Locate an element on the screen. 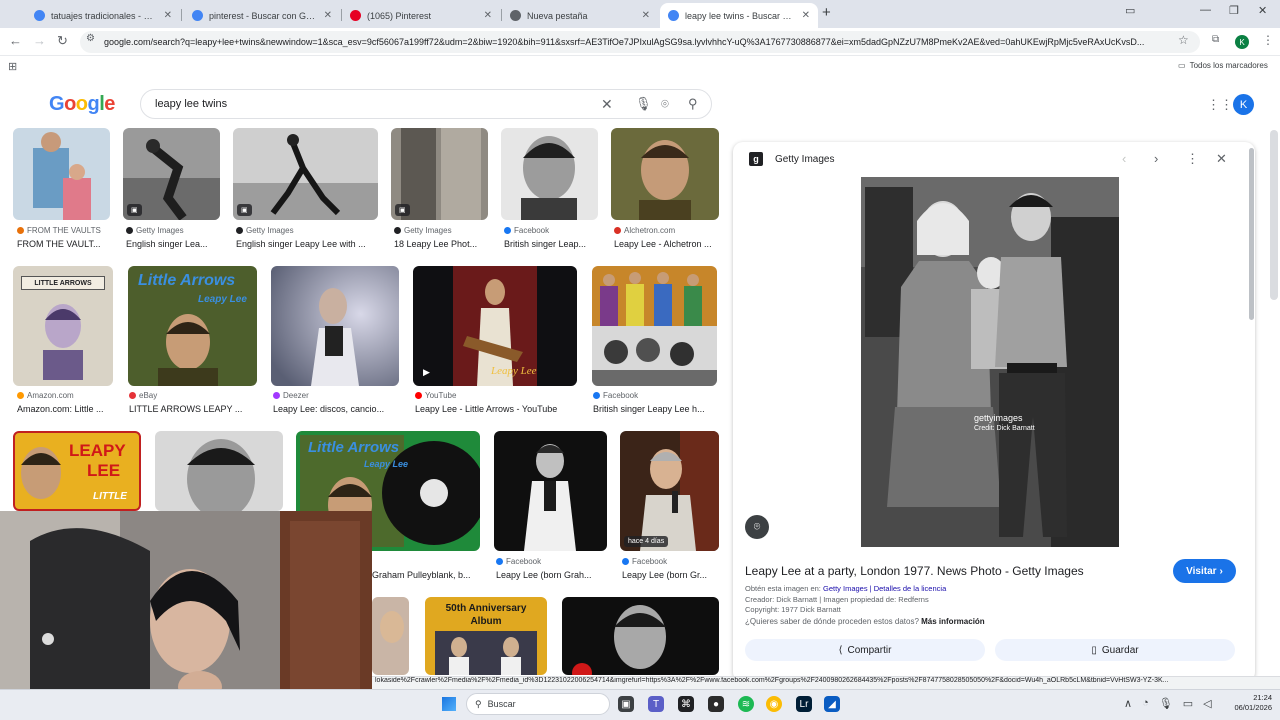 The height and width of the screenshot is (720, 1280). reload-icon: ↻ is located at coordinates (62, 41).